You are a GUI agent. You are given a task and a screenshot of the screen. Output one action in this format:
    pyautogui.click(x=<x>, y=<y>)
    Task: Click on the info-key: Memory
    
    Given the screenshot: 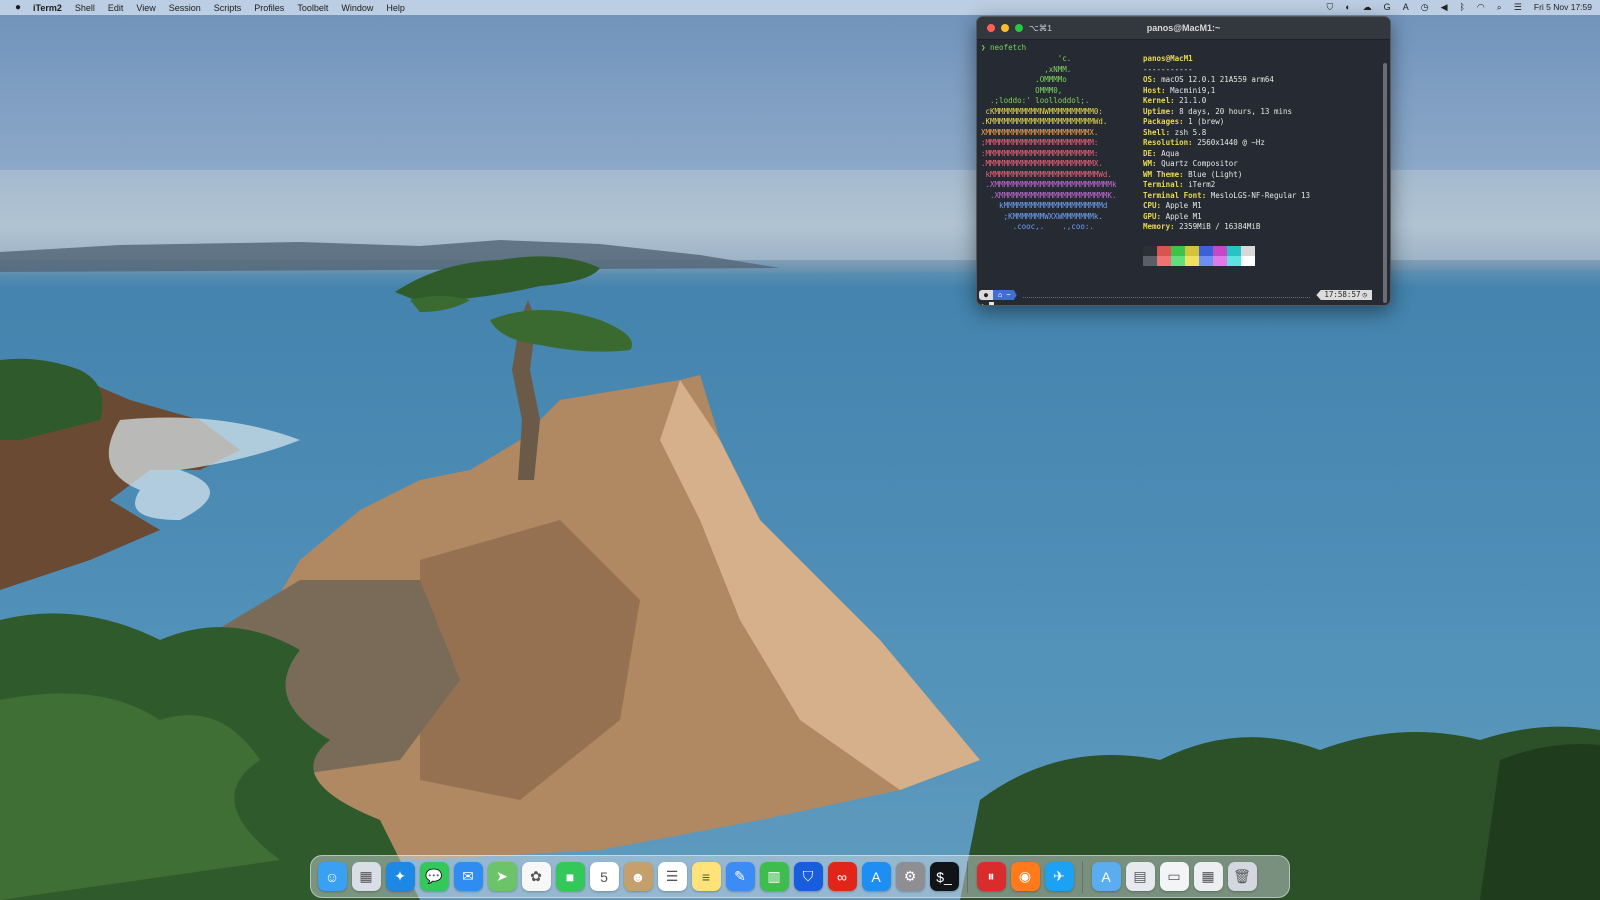 What is the action you would take?
    pyautogui.click(x=1157, y=226)
    